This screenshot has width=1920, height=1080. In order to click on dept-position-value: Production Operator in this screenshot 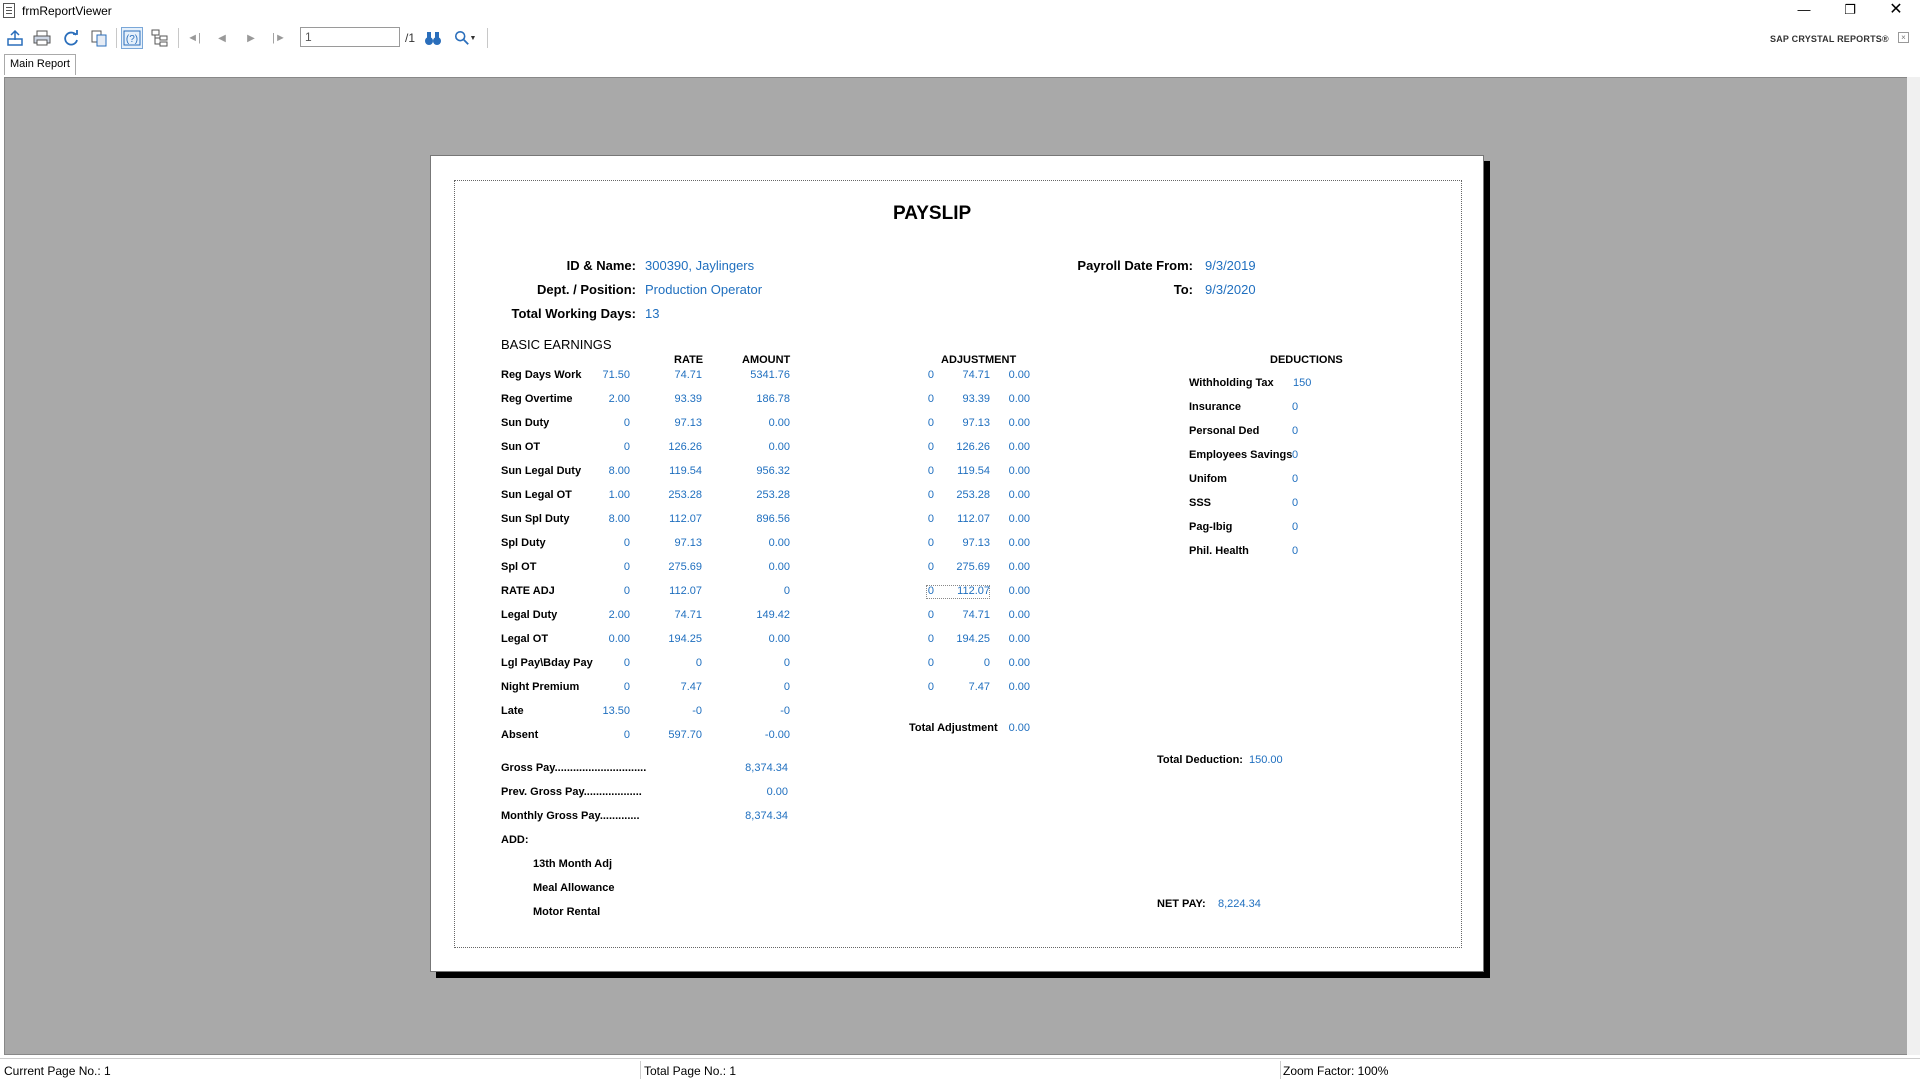, I will do `click(704, 289)`.